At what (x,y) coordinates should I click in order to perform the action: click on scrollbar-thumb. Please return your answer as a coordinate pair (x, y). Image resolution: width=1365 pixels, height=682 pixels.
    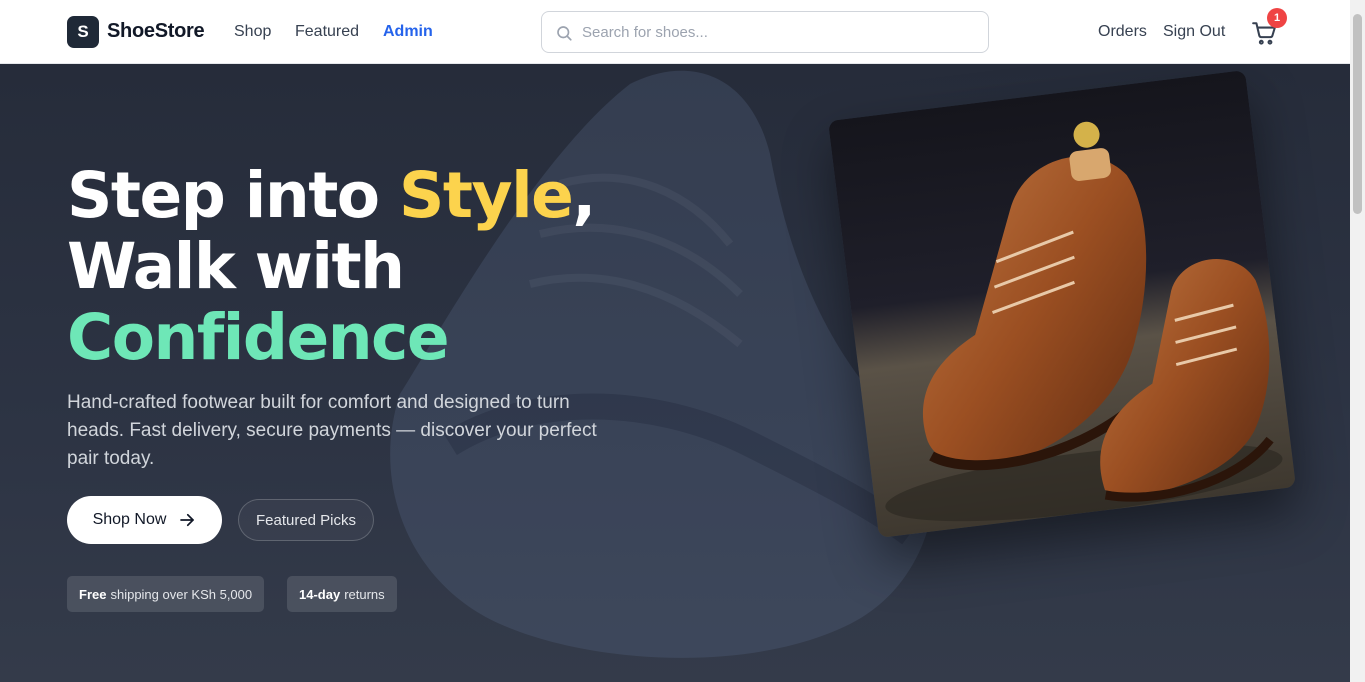
    Looking at the image, I should click on (1357, 114).